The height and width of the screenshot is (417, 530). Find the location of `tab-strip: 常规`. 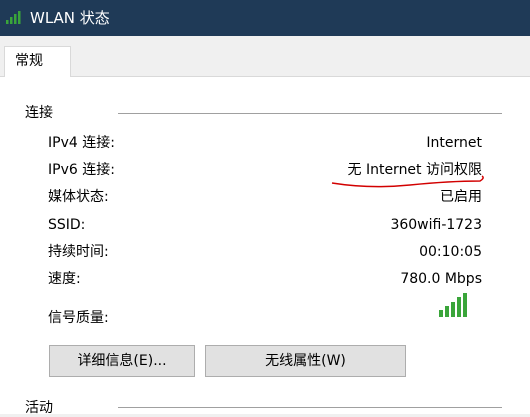

tab-strip: 常规 is located at coordinates (265, 56).